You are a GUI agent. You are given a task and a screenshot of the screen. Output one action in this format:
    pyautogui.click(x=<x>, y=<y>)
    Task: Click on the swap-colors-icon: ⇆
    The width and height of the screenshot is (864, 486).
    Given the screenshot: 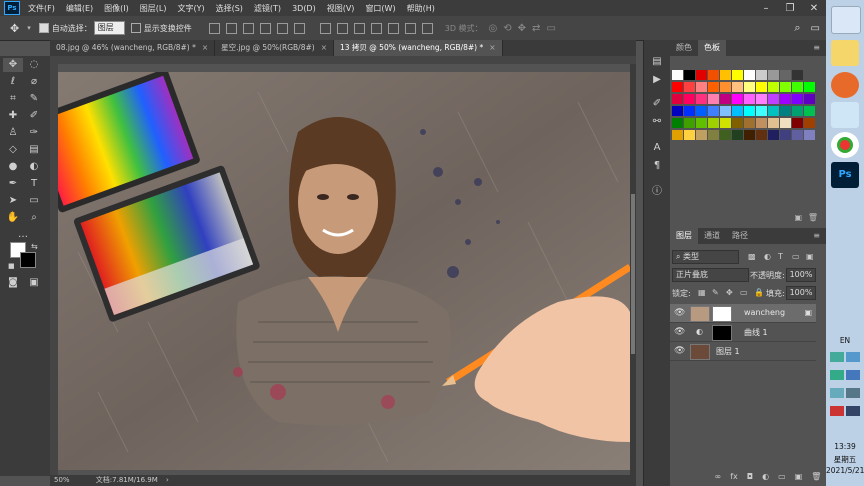 What is the action you would take?
    pyautogui.click(x=34, y=246)
    